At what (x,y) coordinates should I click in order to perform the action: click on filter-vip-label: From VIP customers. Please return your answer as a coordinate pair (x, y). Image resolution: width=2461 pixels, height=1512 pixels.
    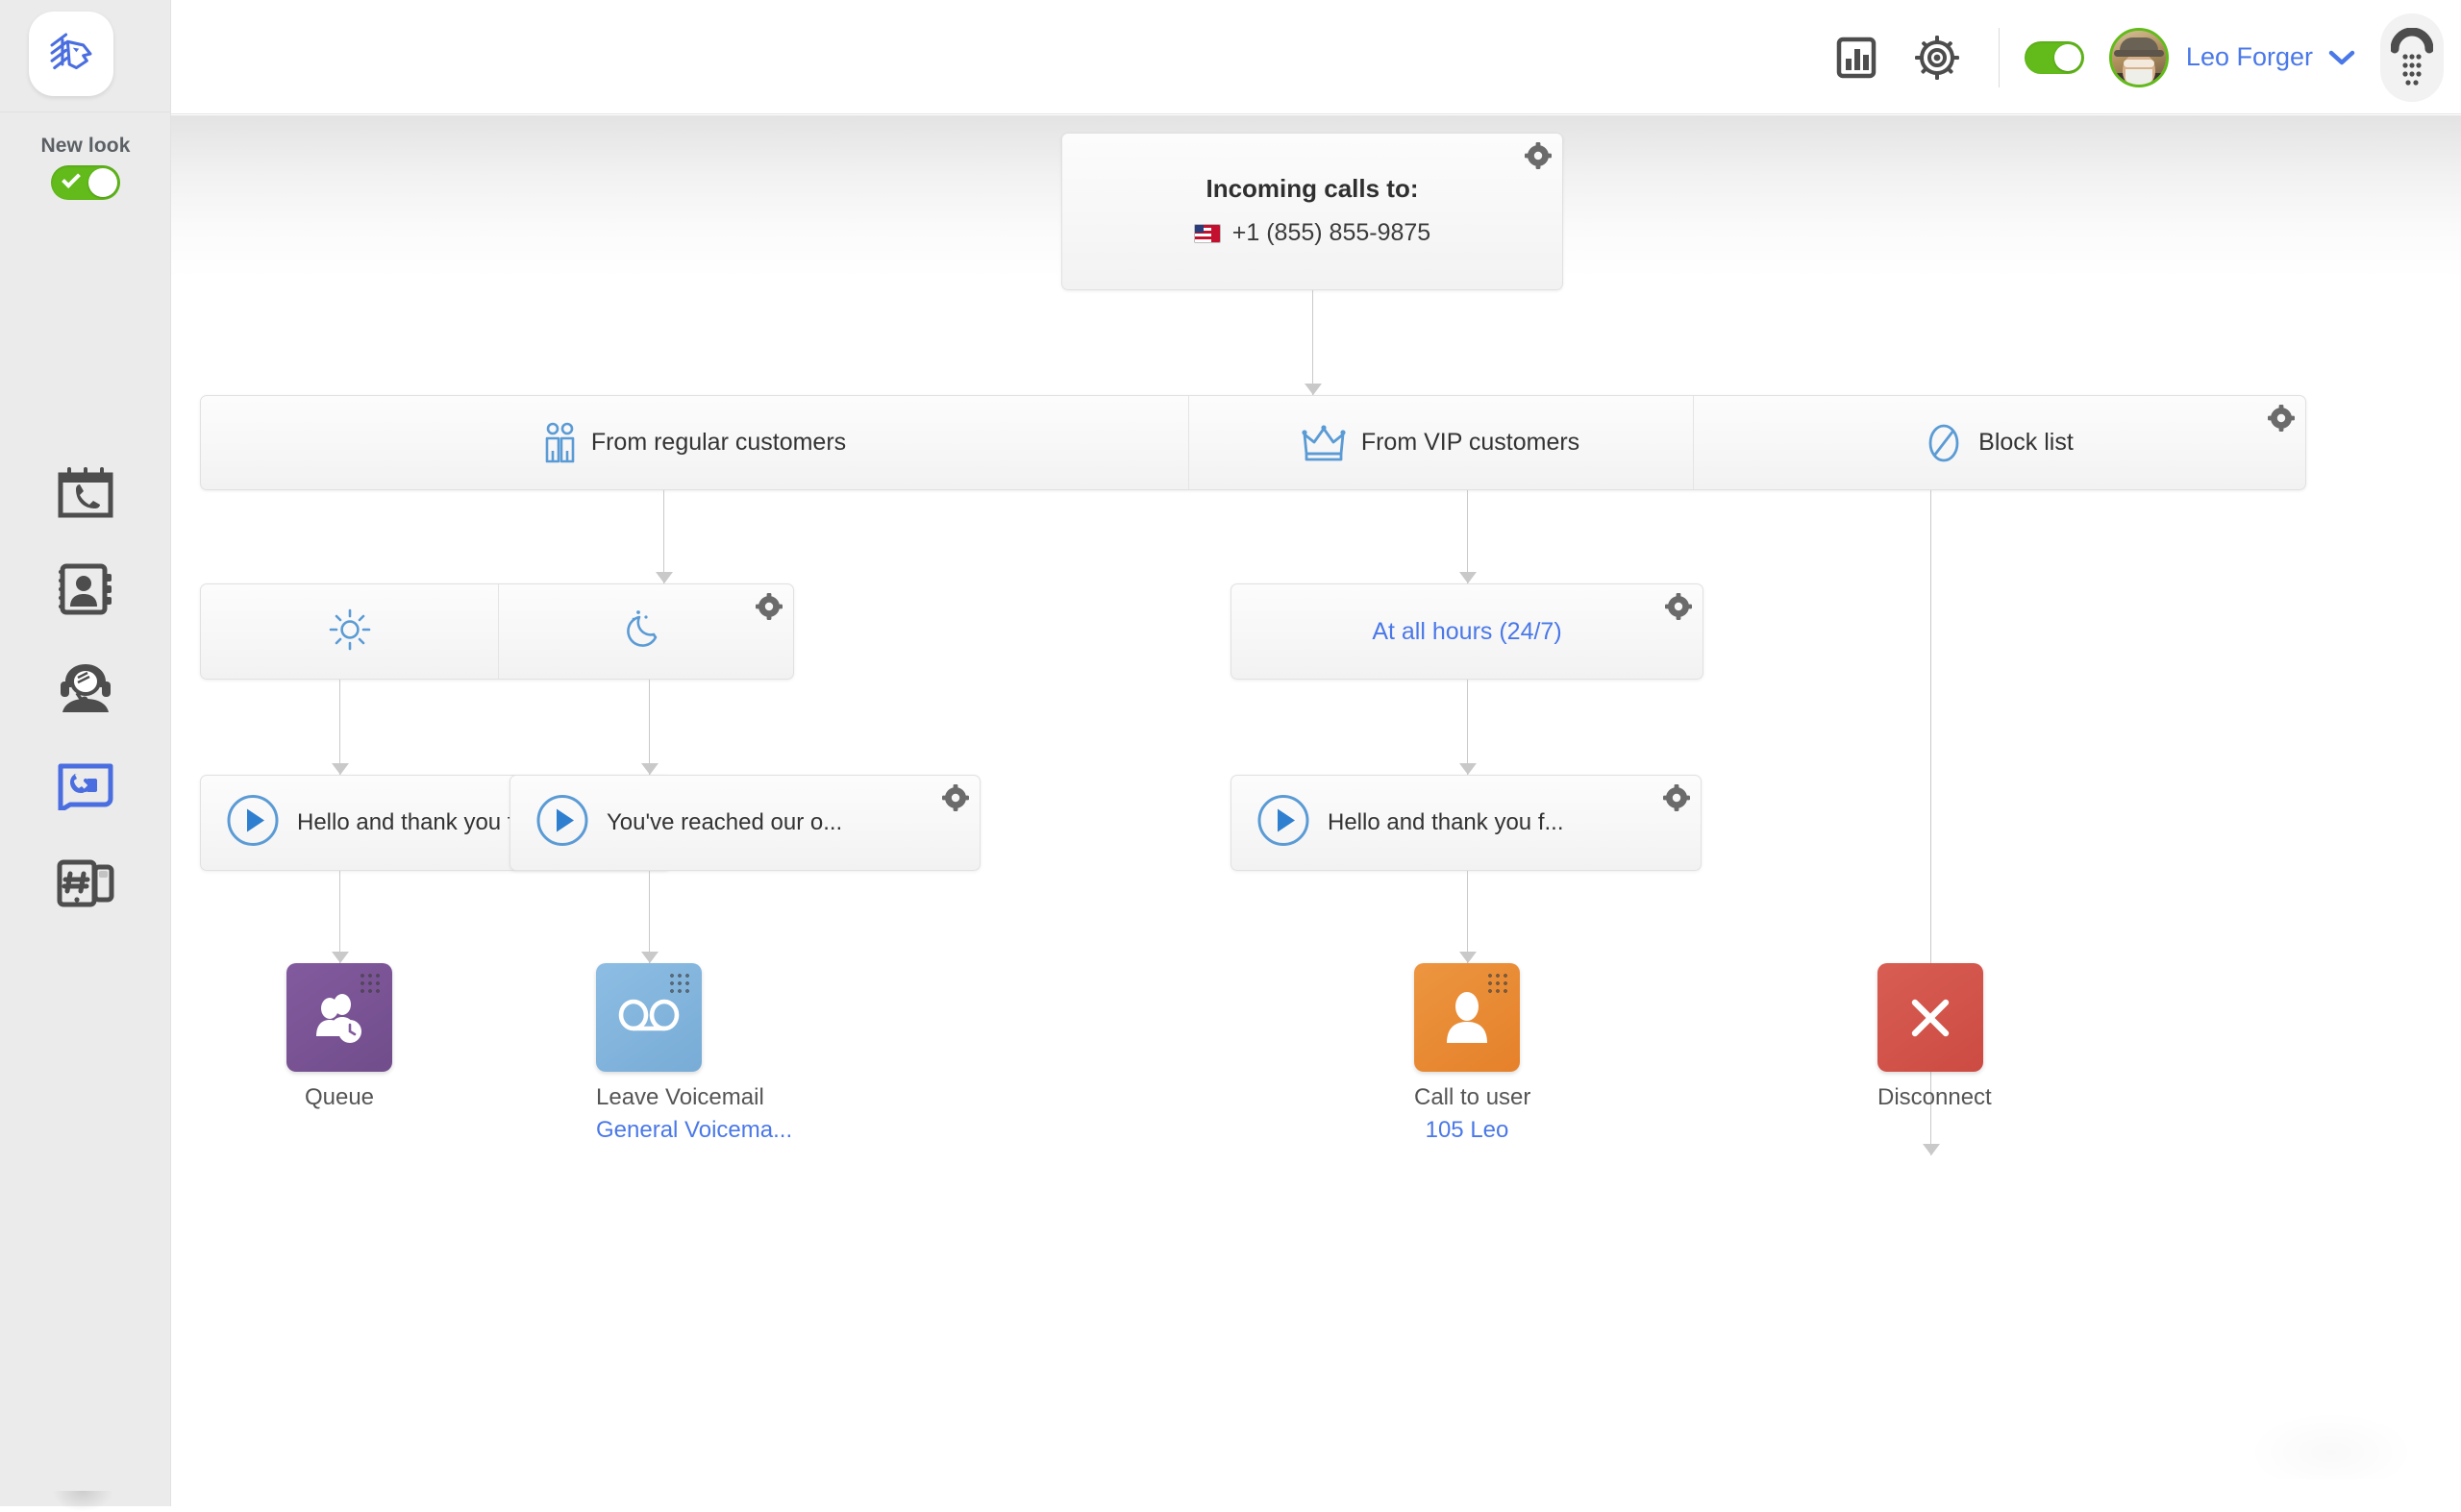
    Looking at the image, I should click on (1470, 443).